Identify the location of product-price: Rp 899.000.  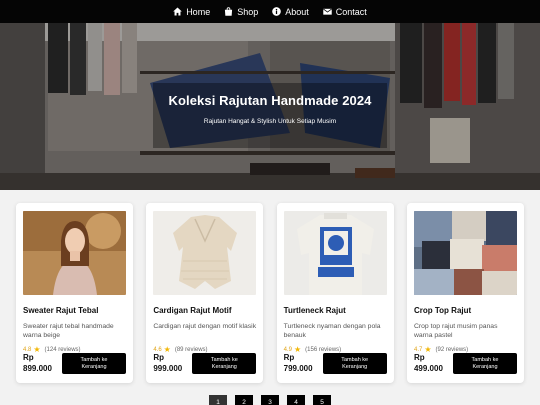
(37, 363).